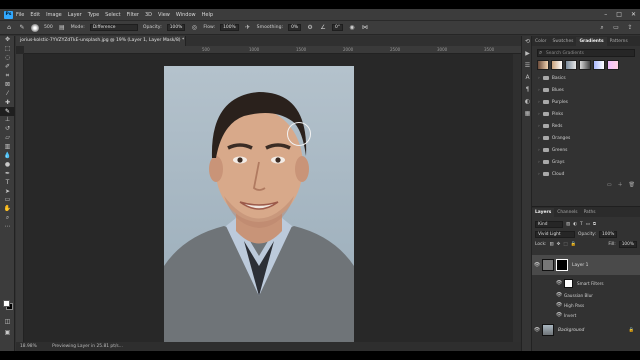 This screenshot has height=360, width=640. I want to click on gradient-folder: › Purples, so click(586, 102).